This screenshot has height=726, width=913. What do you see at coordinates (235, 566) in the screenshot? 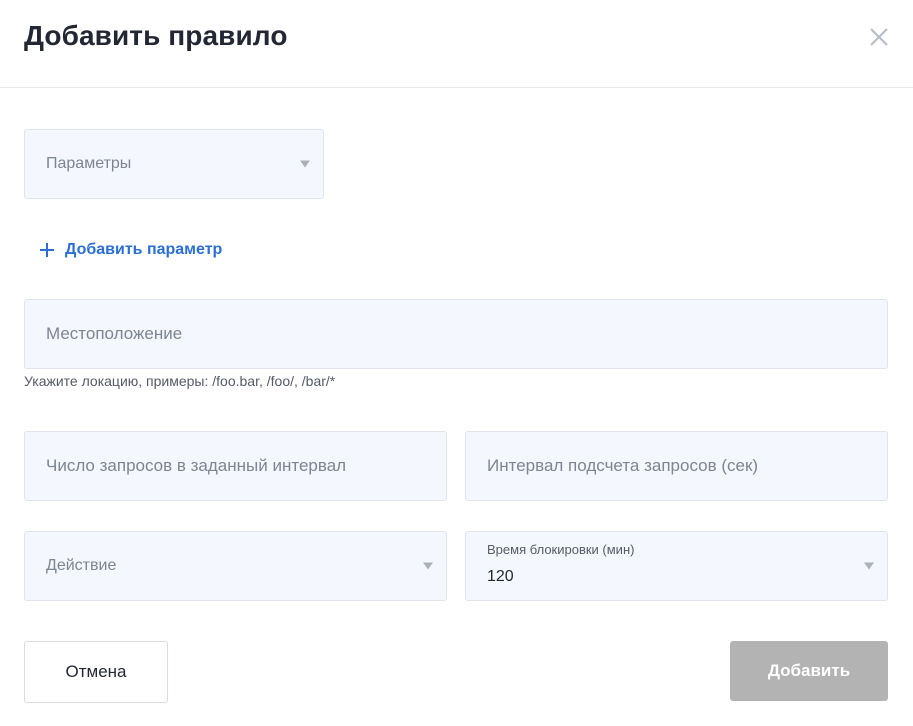
I see `action-select: Действие` at bounding box center [235, 566].